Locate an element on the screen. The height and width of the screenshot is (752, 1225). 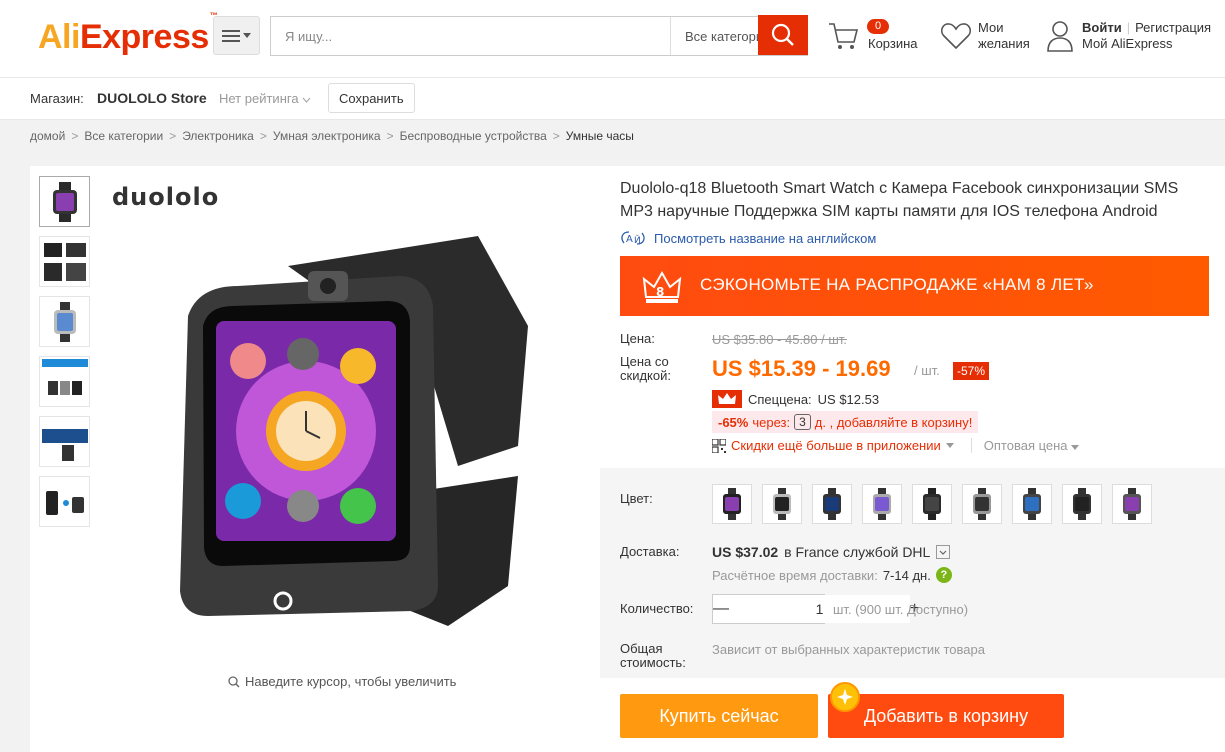
wishlist-label: Мои желания is located at coordinates (1004, 36).